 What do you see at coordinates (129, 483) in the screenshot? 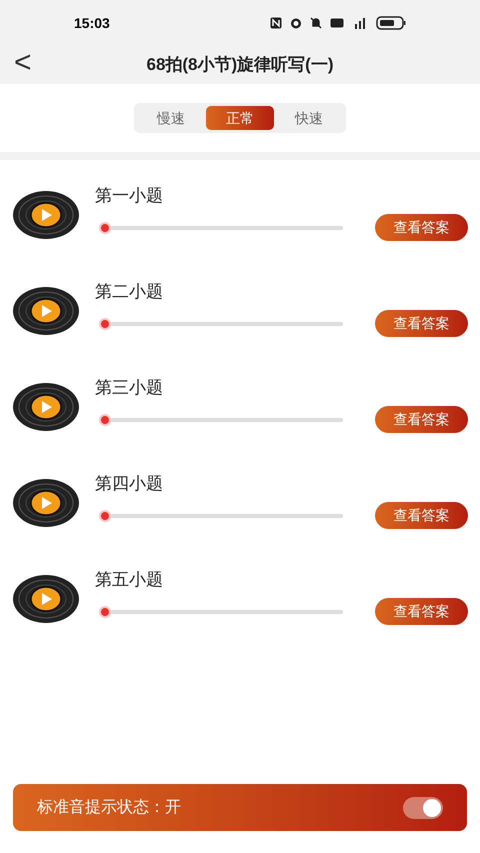
I see `question-title: 第四小题` at bounding box center [129, 483].